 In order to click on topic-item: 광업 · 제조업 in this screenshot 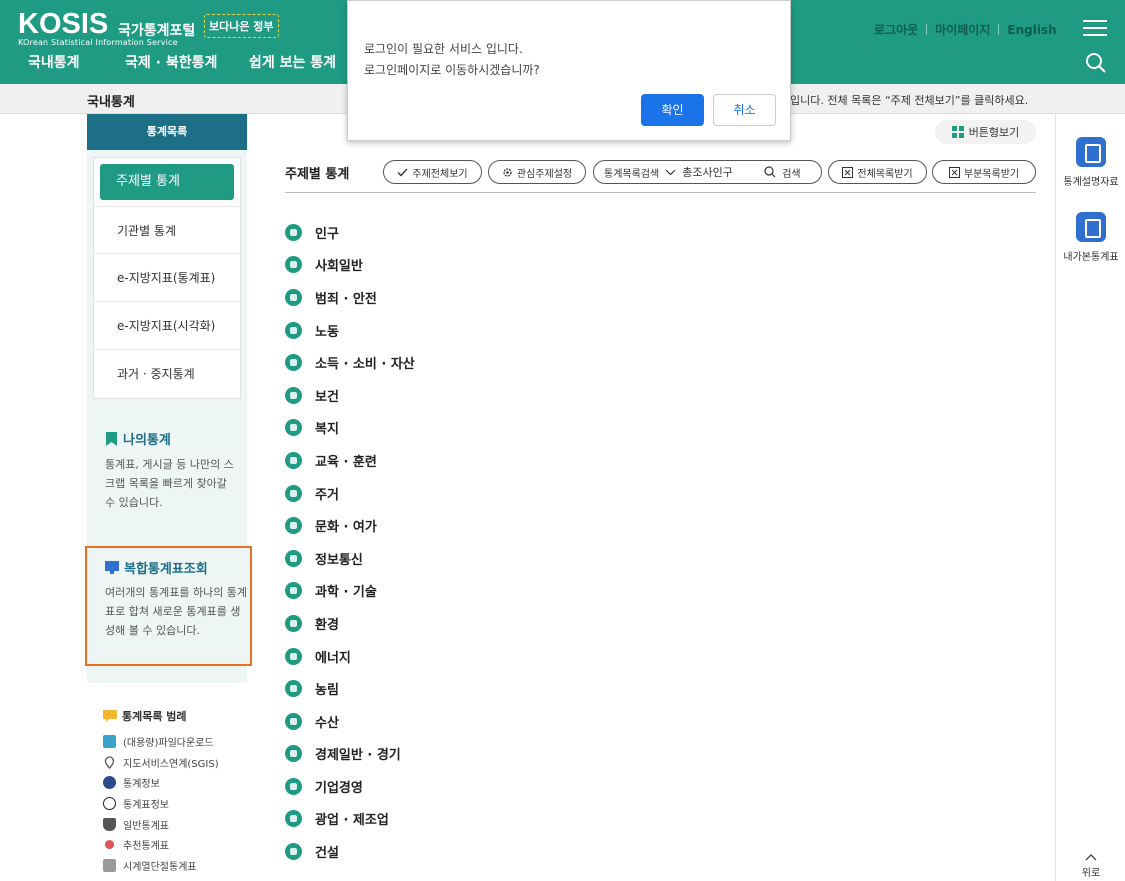, I will do `click(350, 819)`.